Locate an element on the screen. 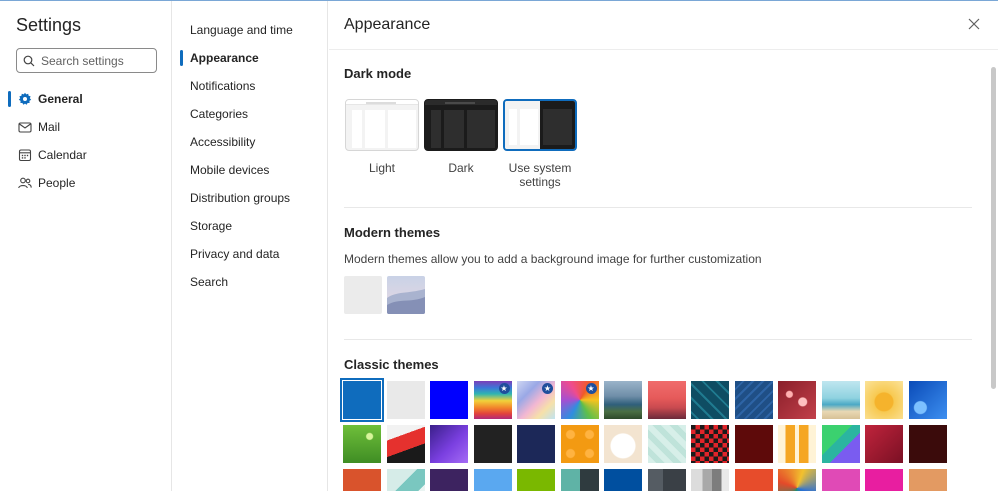 The height and width of the screenshot is (491, 998). panel-scrollbar is located at coordinates (993, 228).